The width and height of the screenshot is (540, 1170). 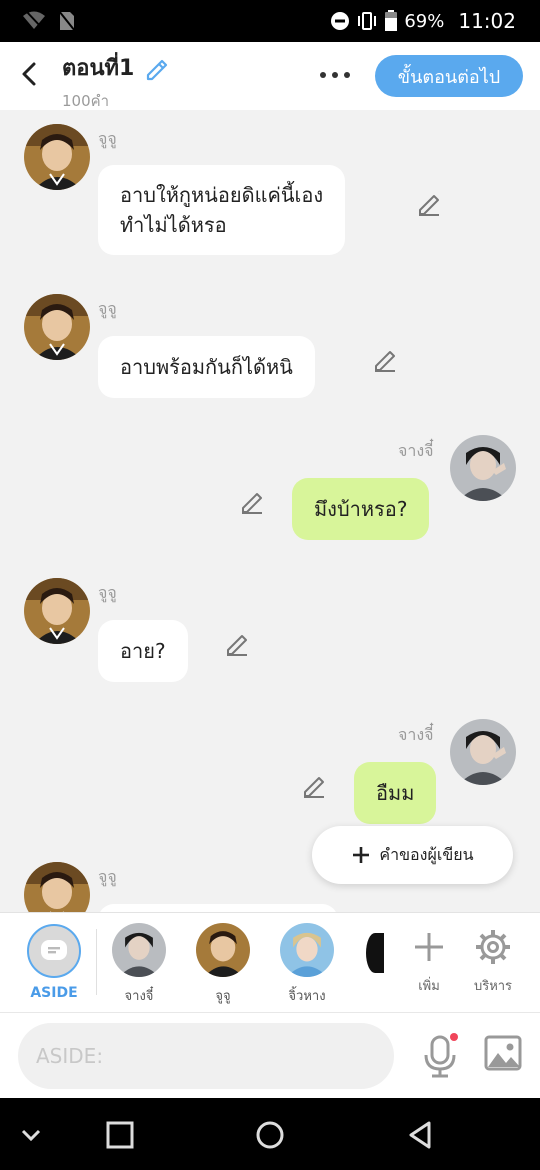 I want to click on add-label: เพิ่ม, so click(x=429, y=986).